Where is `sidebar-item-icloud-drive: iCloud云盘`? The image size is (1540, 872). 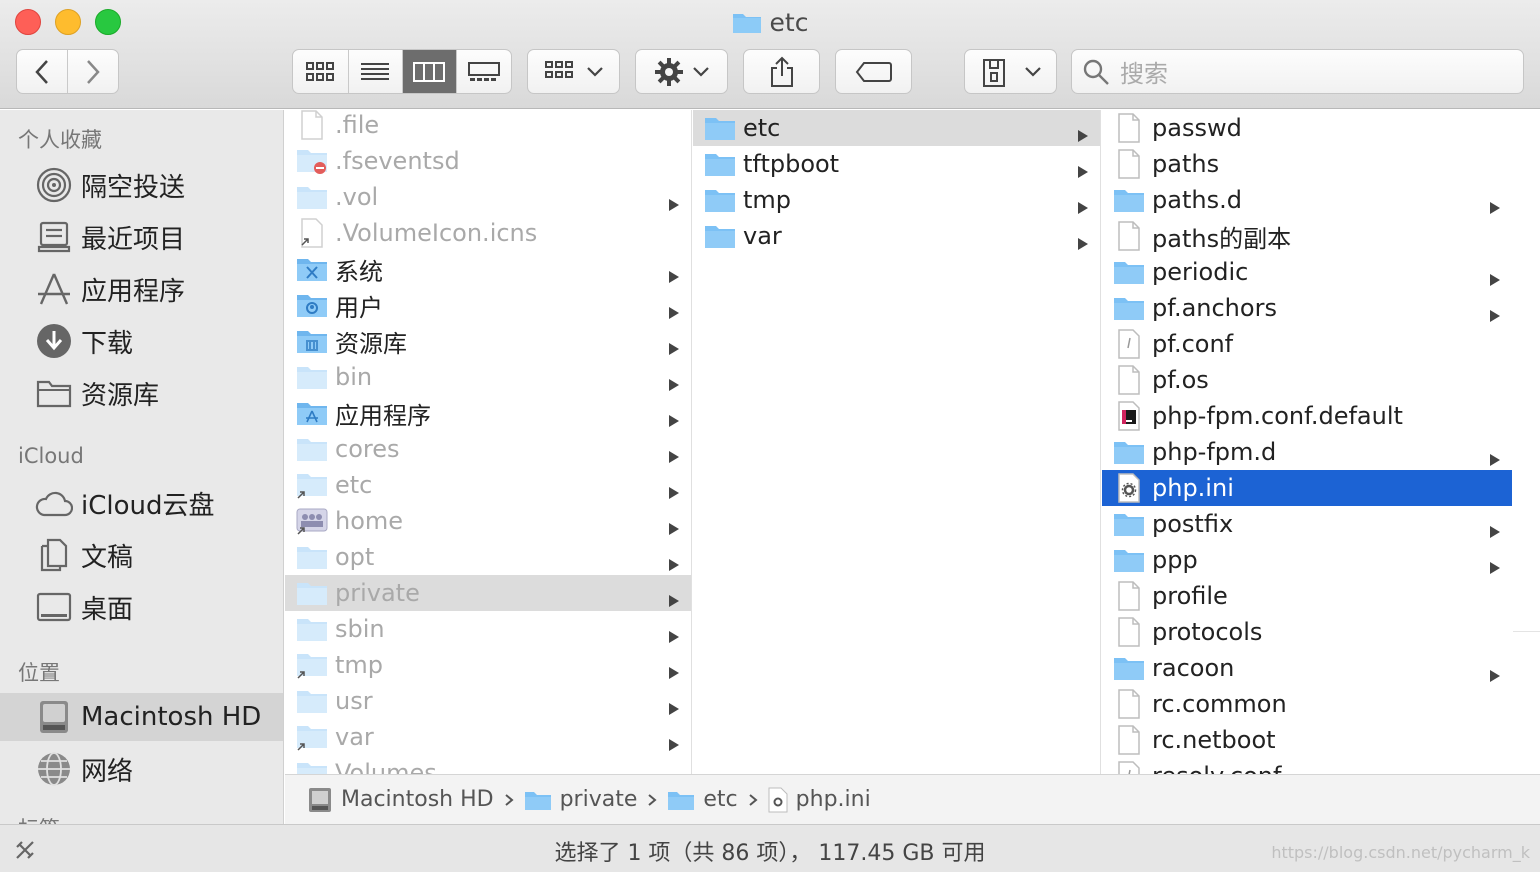
sidebar-item-icloud-drive: iCloud云盘 is located at coordinates (141, 503).